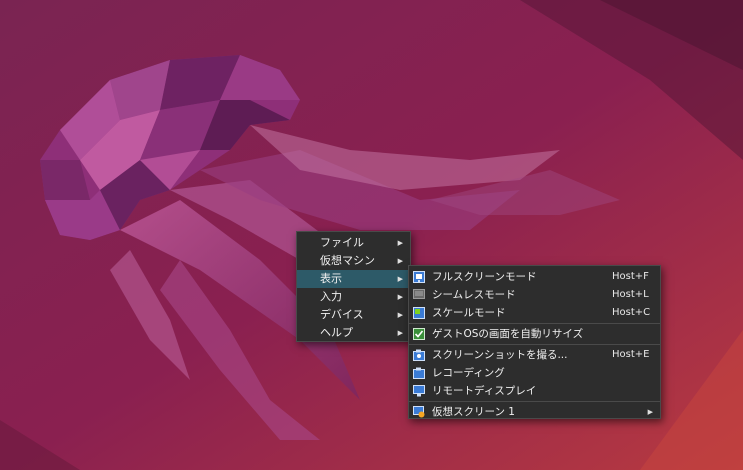  I want to click on menu-item-screenshot: スクリーンショットを撮る... Host+E, so click(534, 355).